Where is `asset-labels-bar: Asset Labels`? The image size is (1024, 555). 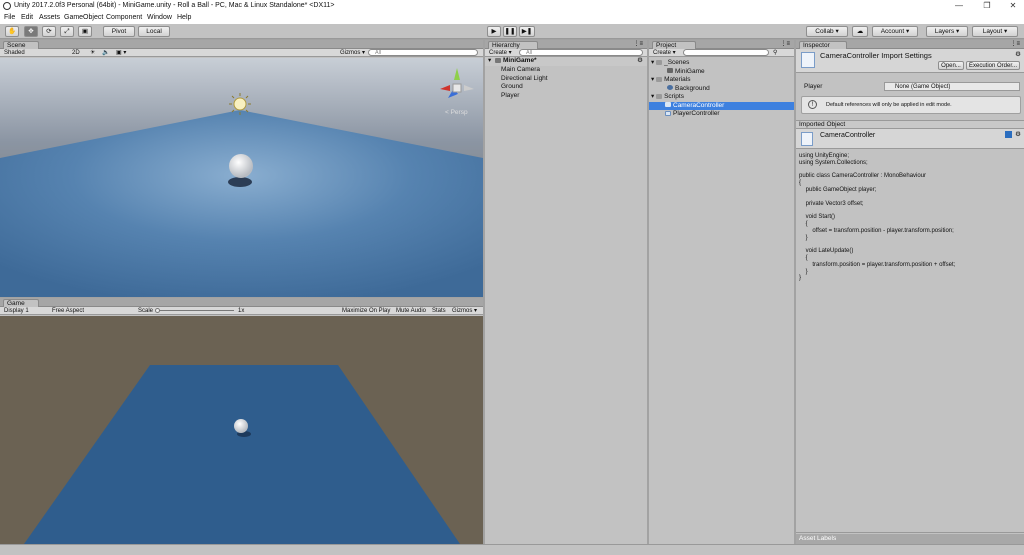
asset-labels-bar: Asset Labels is located at coordinates (910, 539).